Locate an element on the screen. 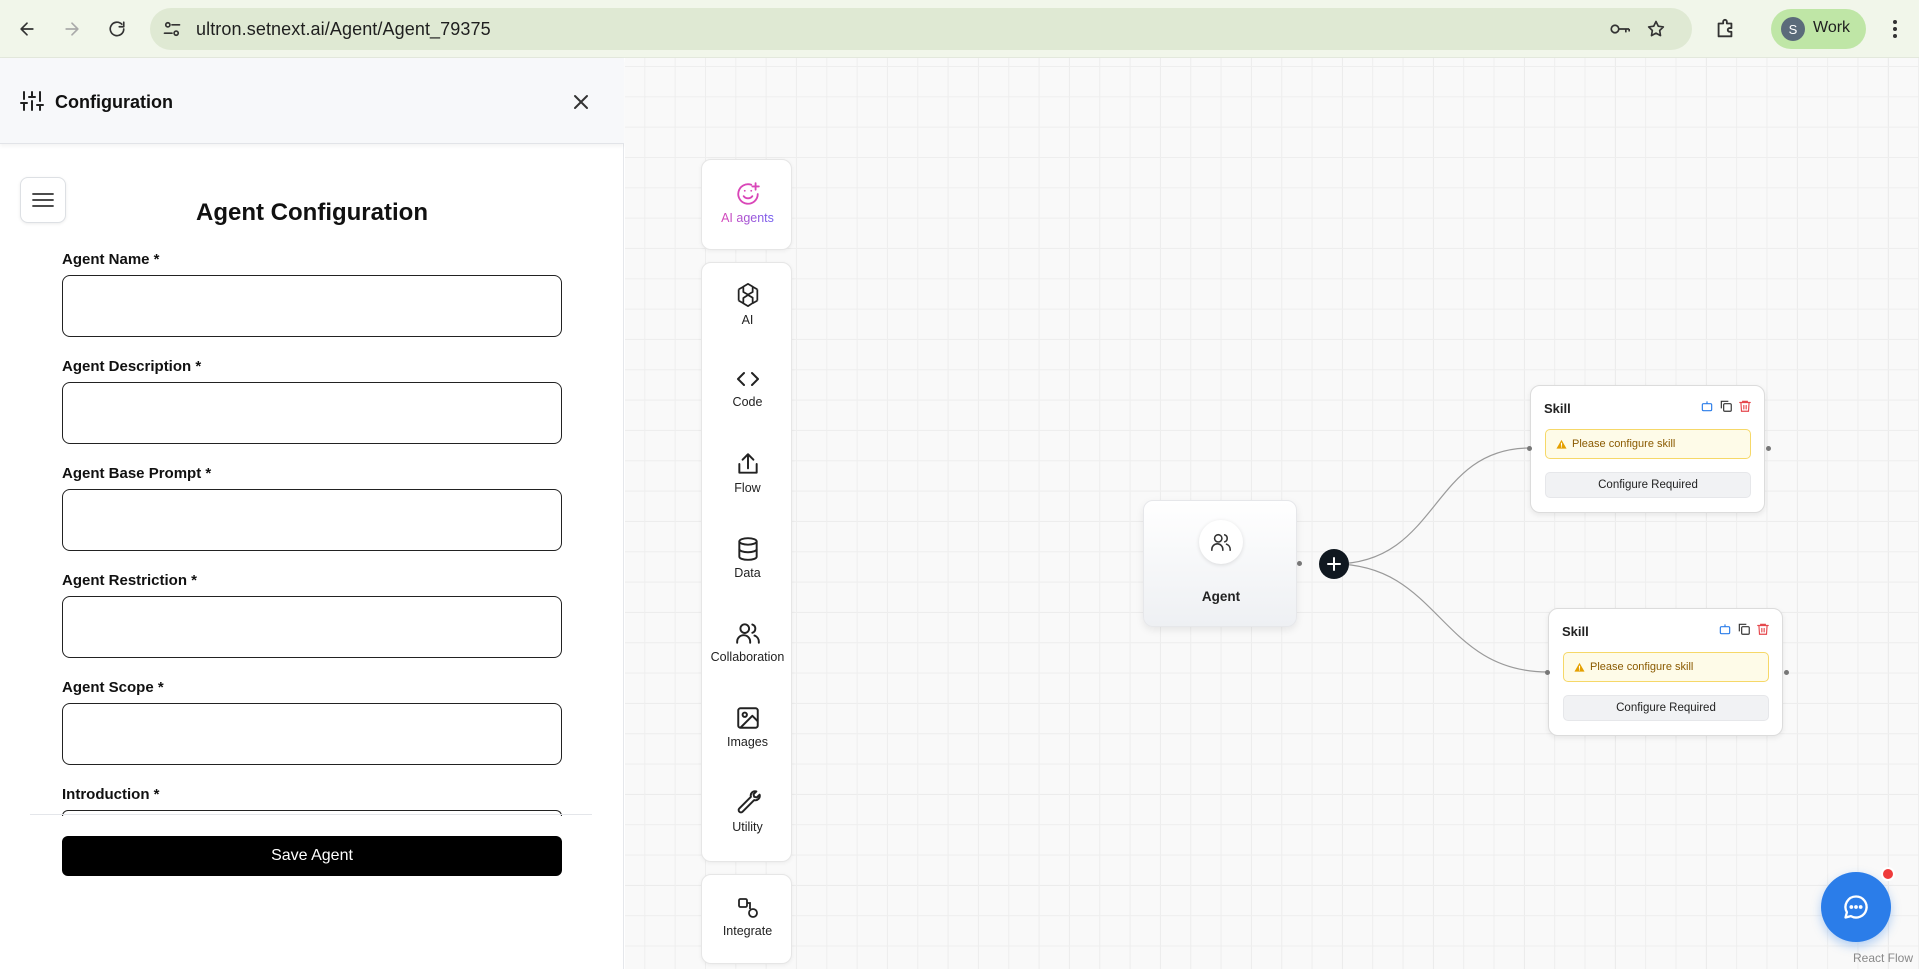 This screenshot has height=969, width=1919. tool-integrate: Integrate is located at coordinates (747, 932).